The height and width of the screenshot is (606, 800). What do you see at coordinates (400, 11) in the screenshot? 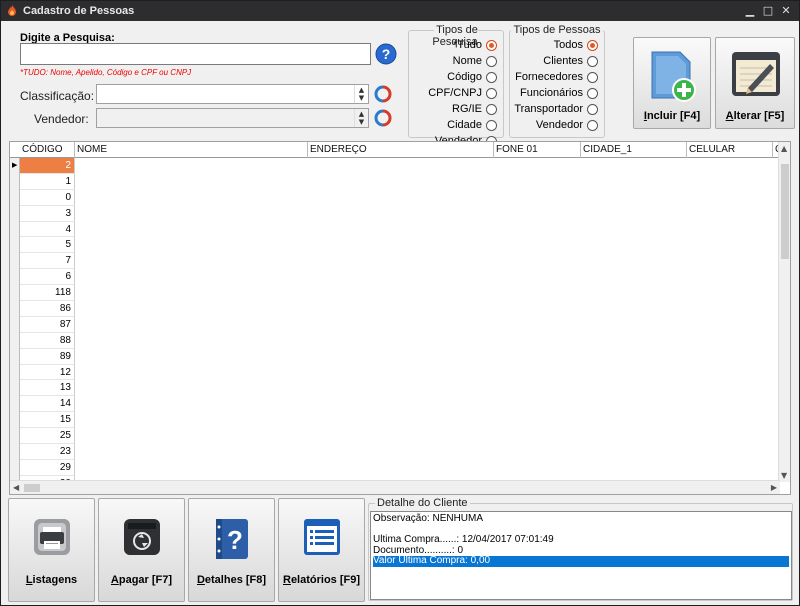
I see `title-bar: Cadastro de Pessoas ▁ □ ✕` at bounding box center [400, 11].